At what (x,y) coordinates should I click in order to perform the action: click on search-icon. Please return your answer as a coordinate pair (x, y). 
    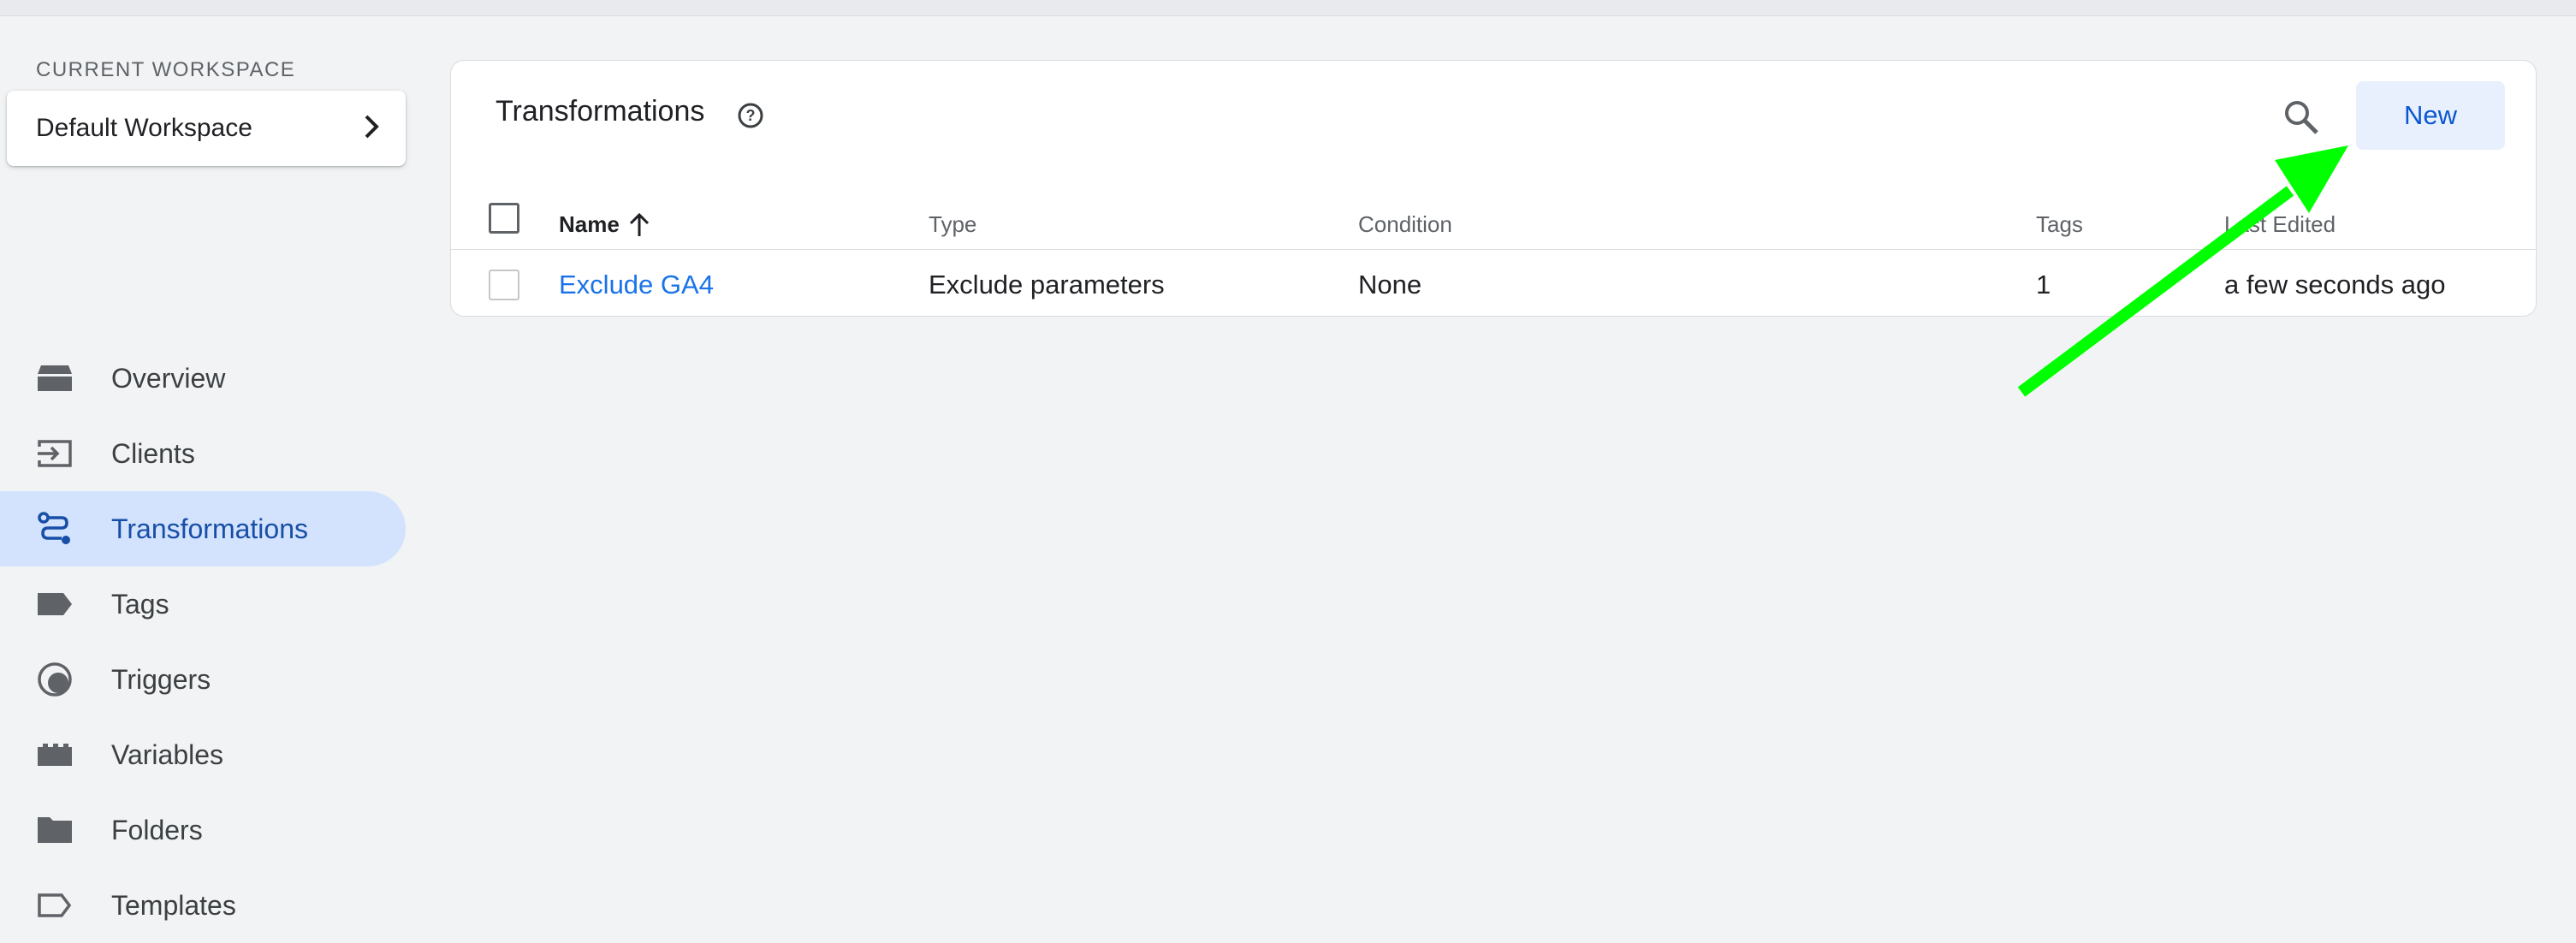
    Looking at the image, I should click on (2301, 117).